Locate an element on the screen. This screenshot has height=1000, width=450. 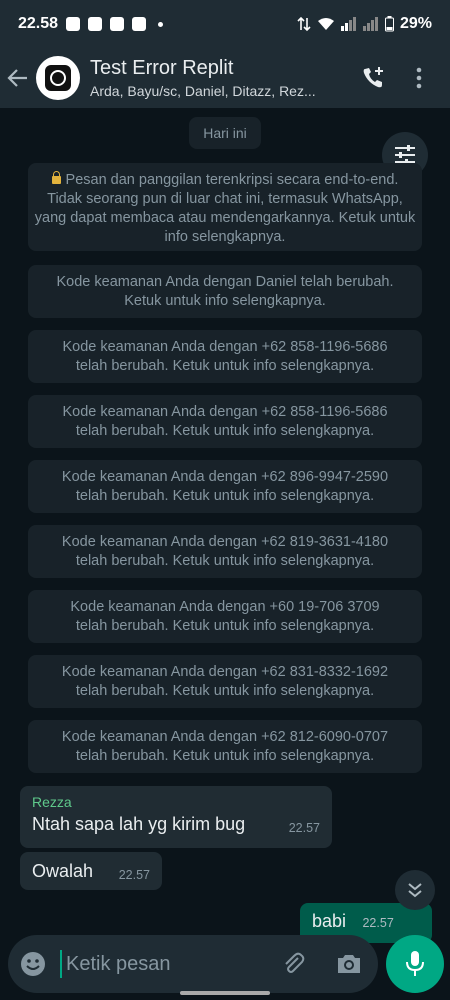
message-composer is located at coordinates (193, 964).